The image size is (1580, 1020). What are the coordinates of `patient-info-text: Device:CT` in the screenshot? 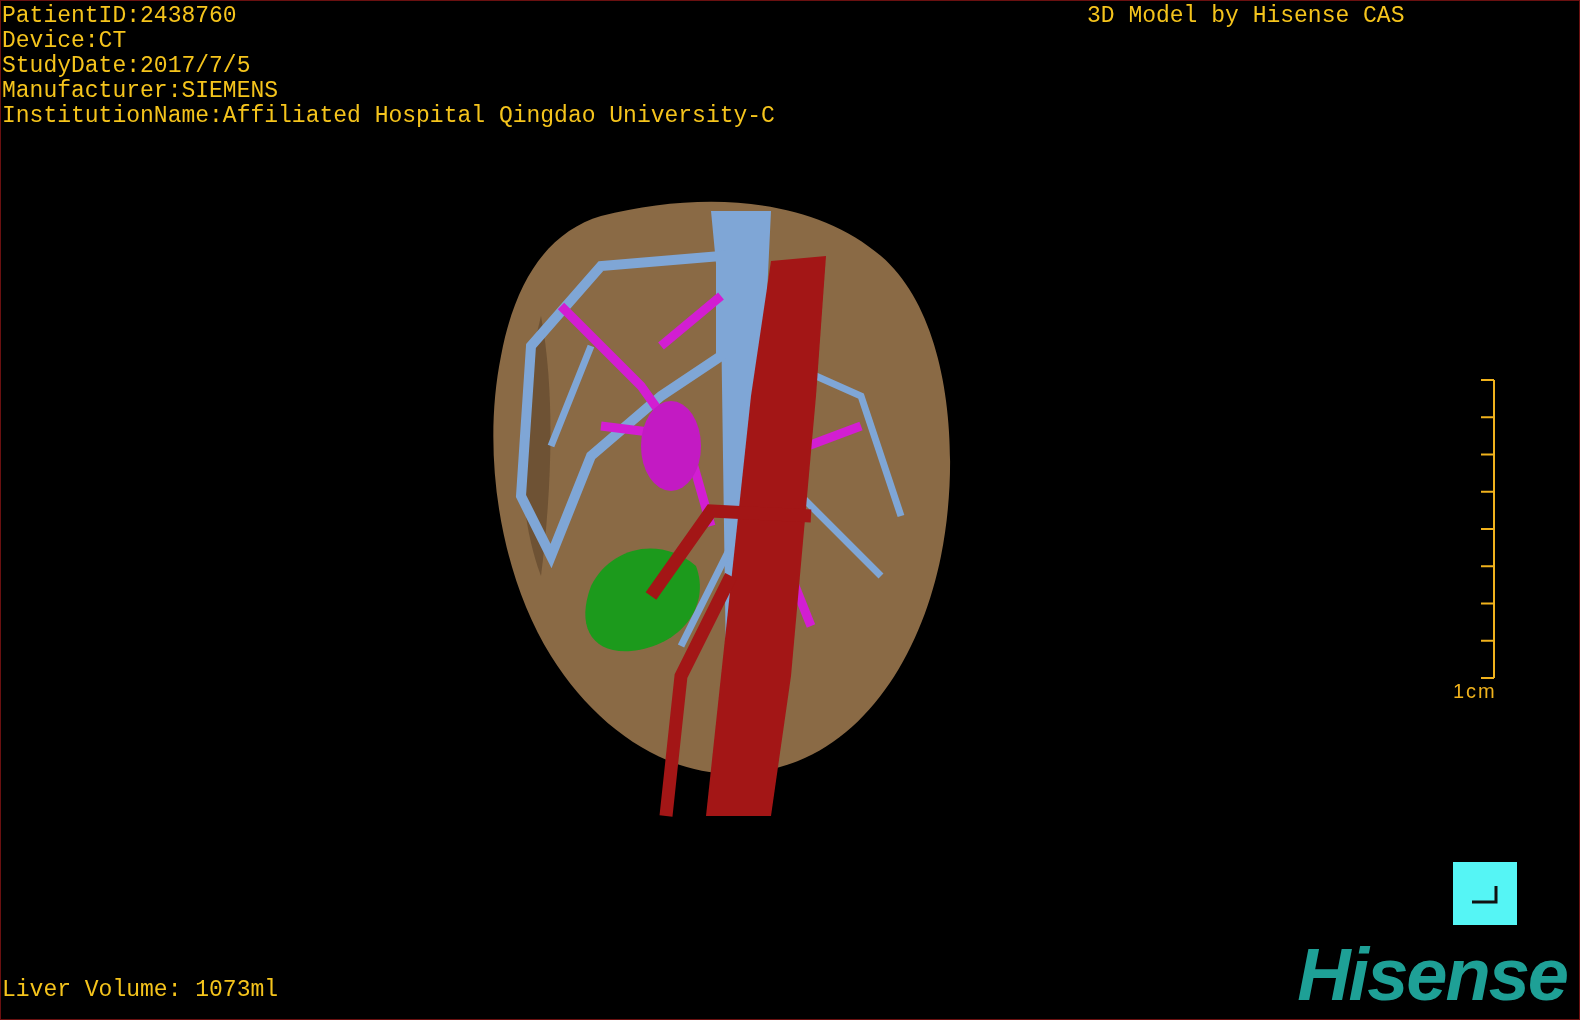 It's located at (65, 41).